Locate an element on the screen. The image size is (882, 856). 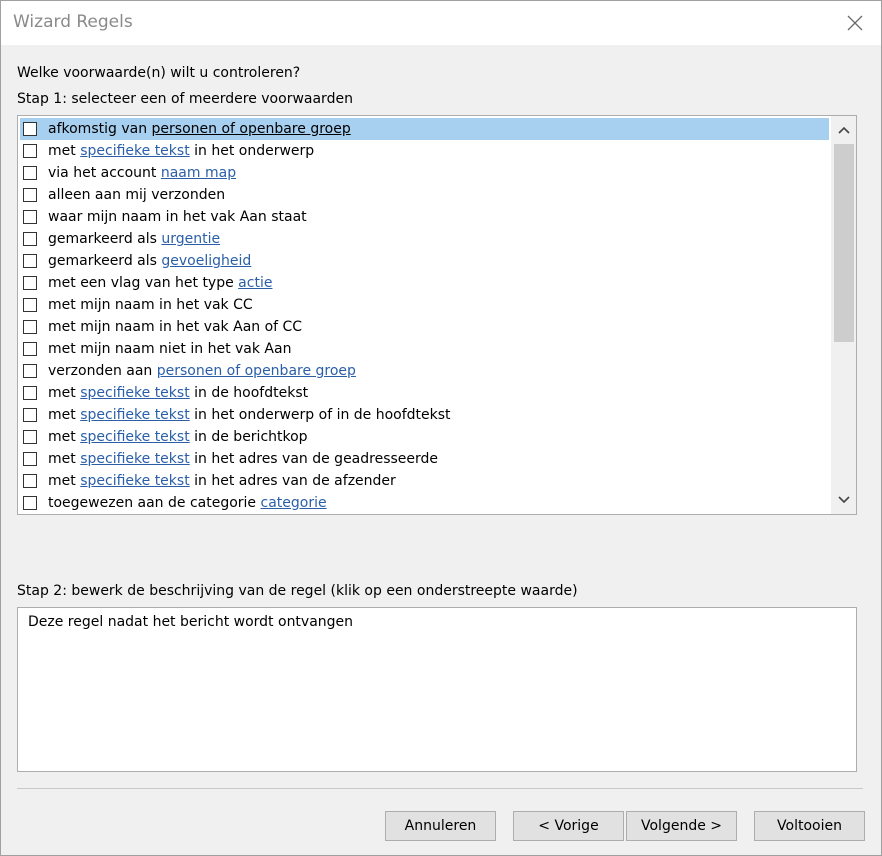
scroll-down-button is located at coordinates (843, 500).